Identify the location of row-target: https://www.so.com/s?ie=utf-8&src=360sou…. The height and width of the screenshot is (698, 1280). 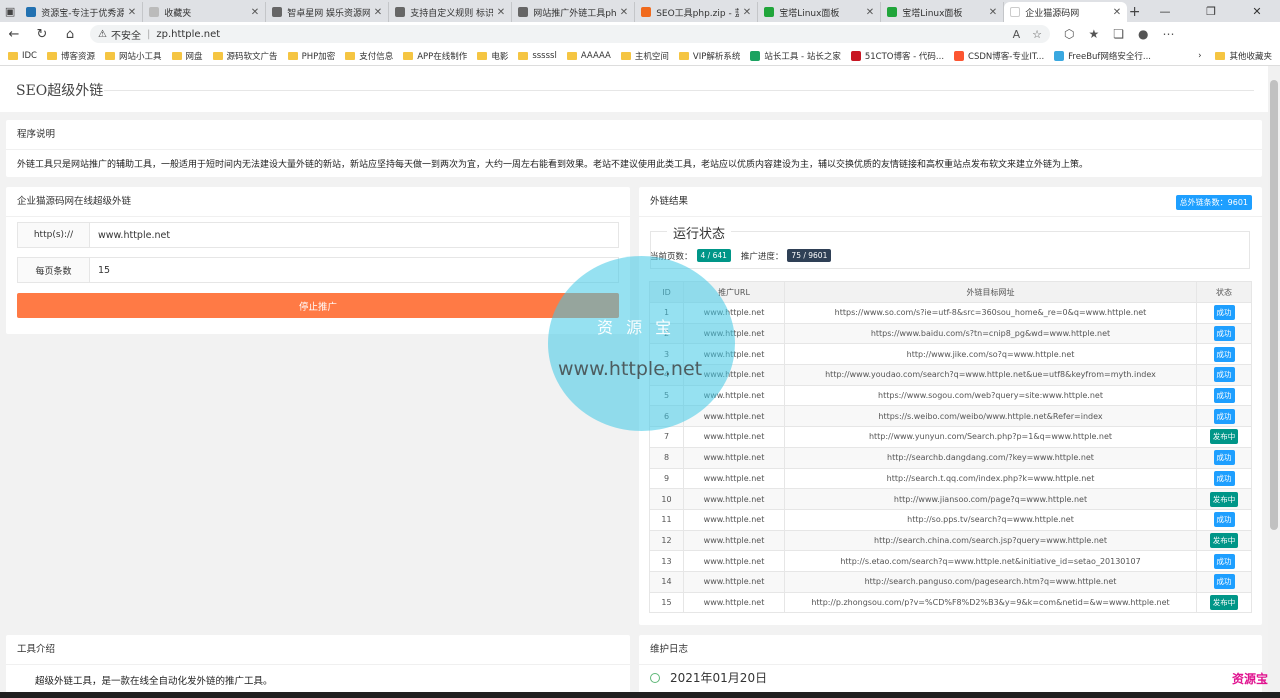
(990, 313).